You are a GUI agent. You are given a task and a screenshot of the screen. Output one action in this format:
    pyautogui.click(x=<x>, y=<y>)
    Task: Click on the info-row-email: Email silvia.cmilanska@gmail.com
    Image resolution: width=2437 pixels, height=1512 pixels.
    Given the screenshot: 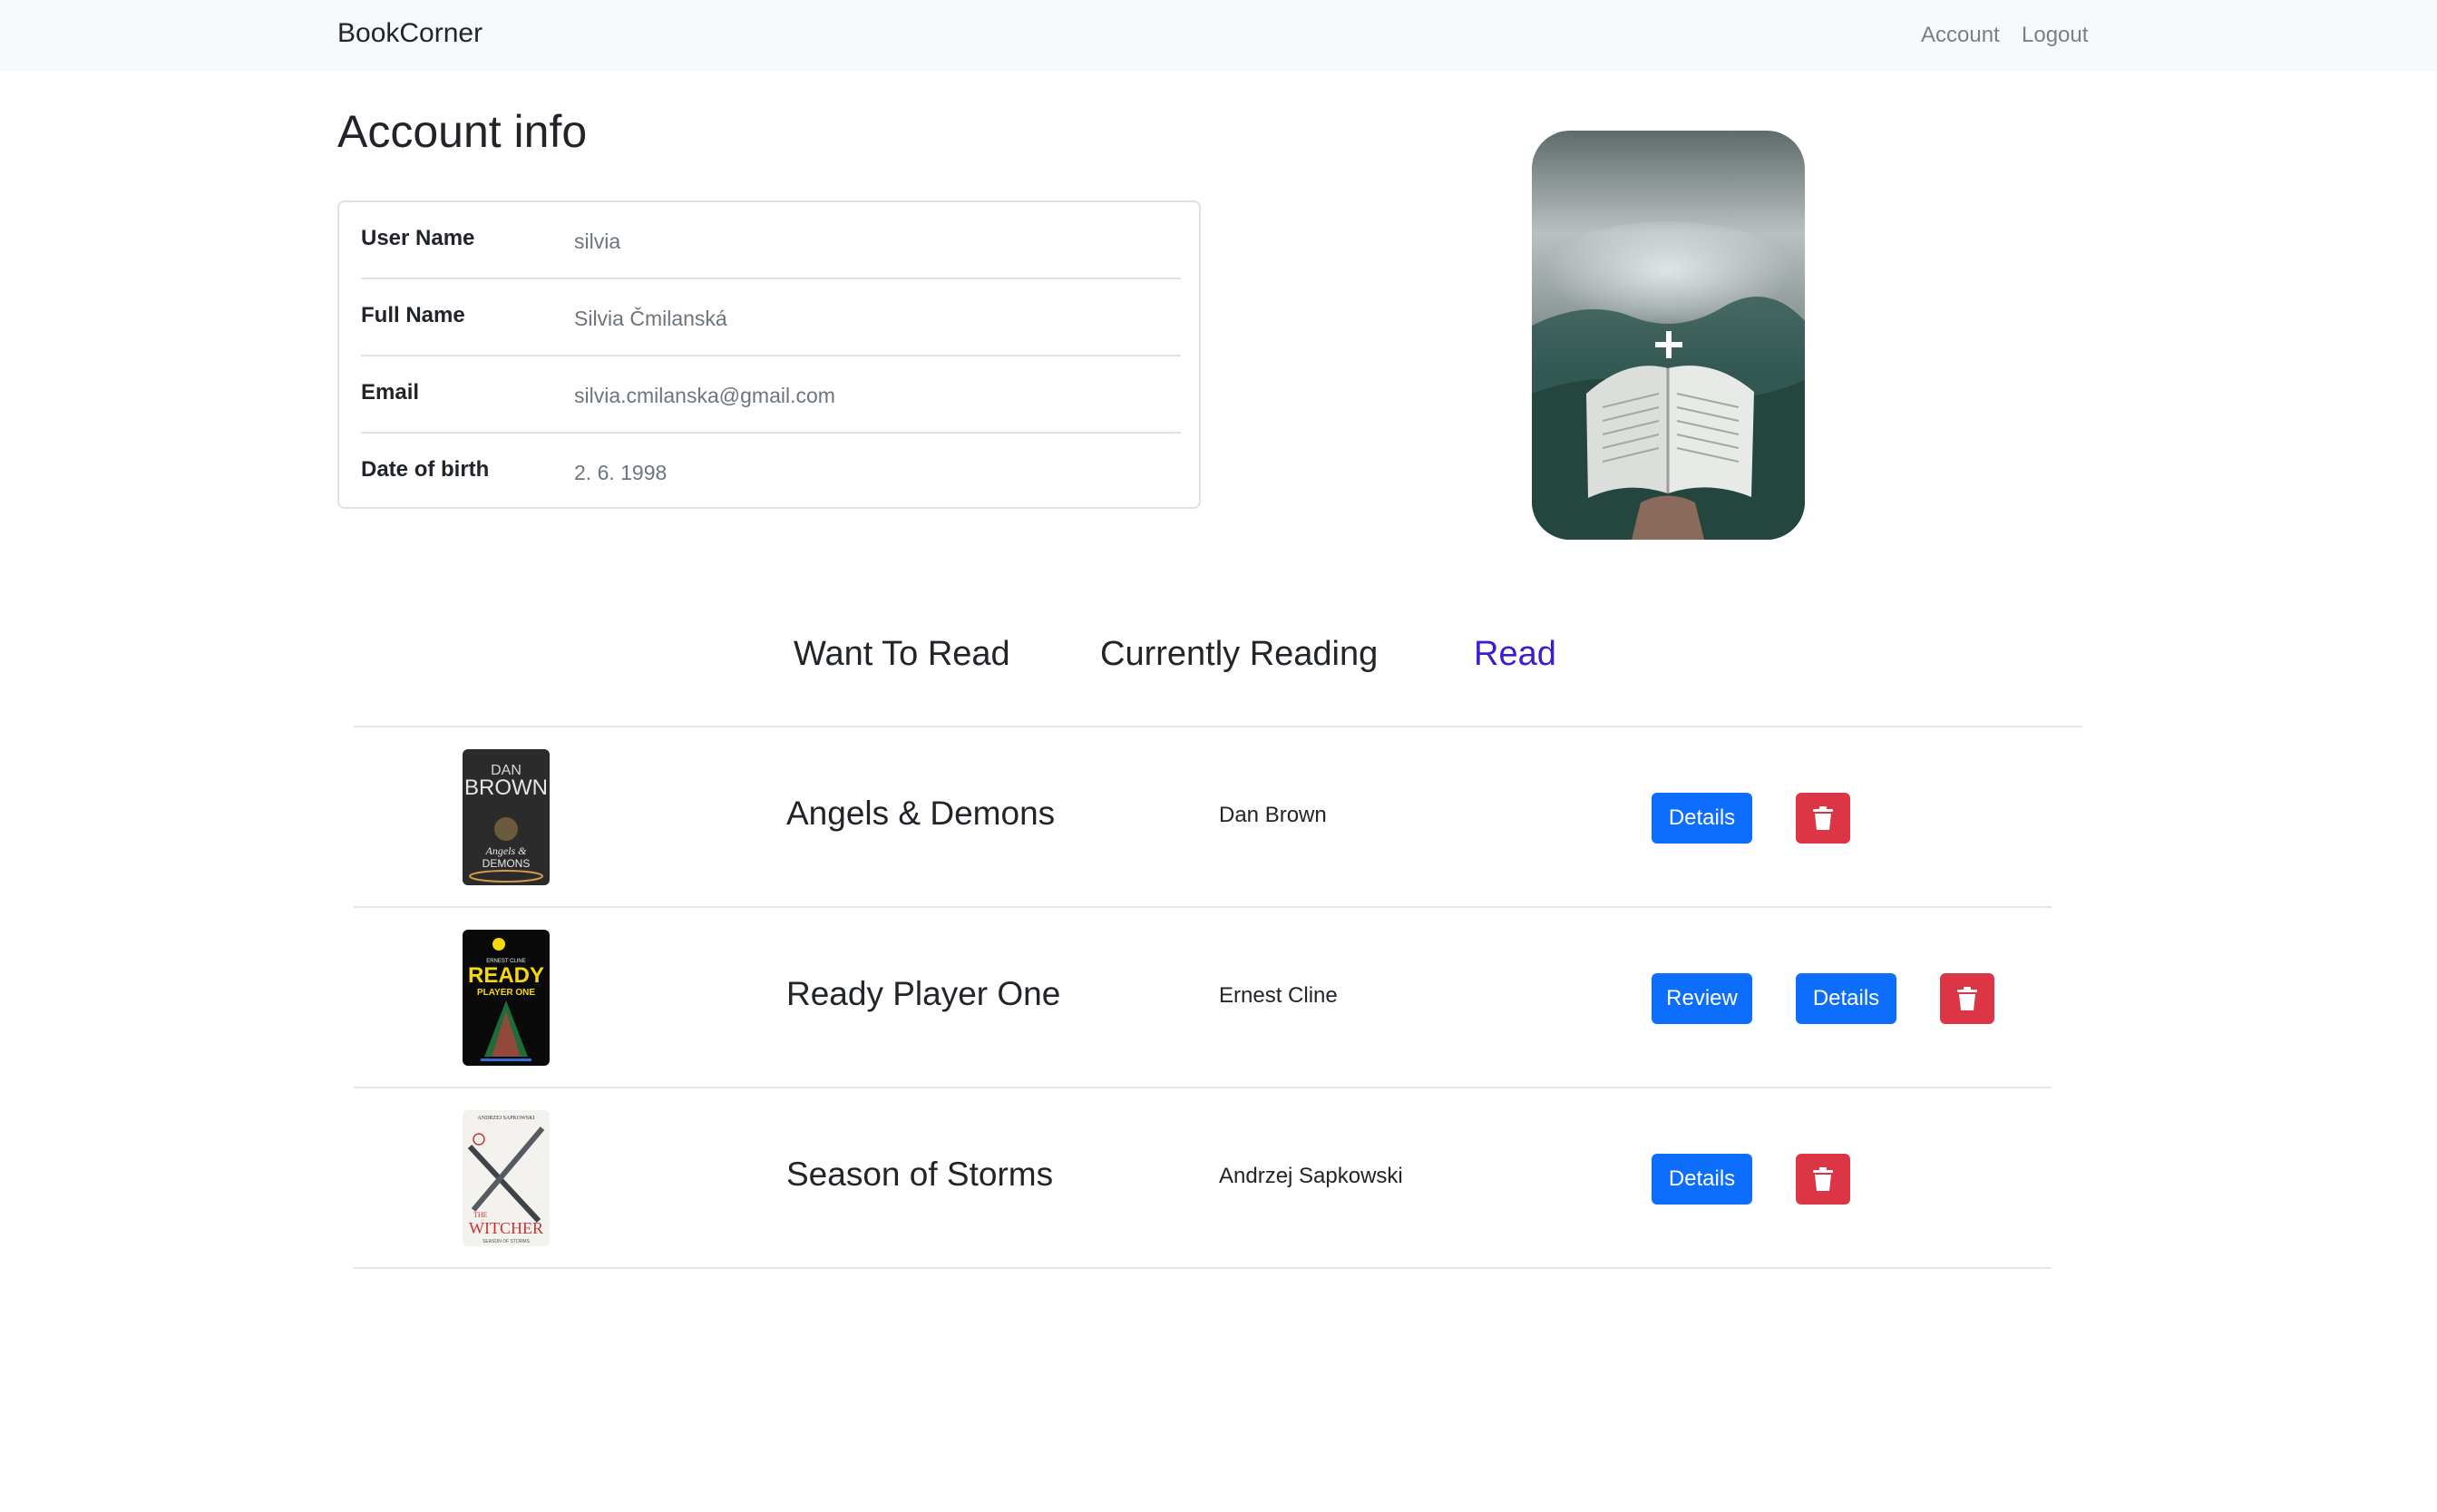 What is the action you would take?
    pyautogui.click(x=771, y=395)
    